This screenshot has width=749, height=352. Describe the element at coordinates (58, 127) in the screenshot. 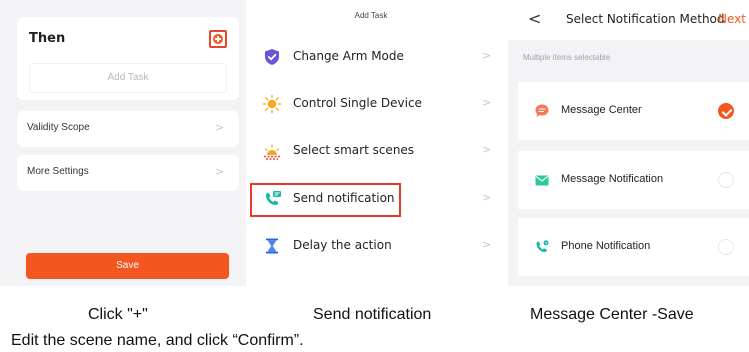

I see `validity-scope-label: Validity Scope` at that location.